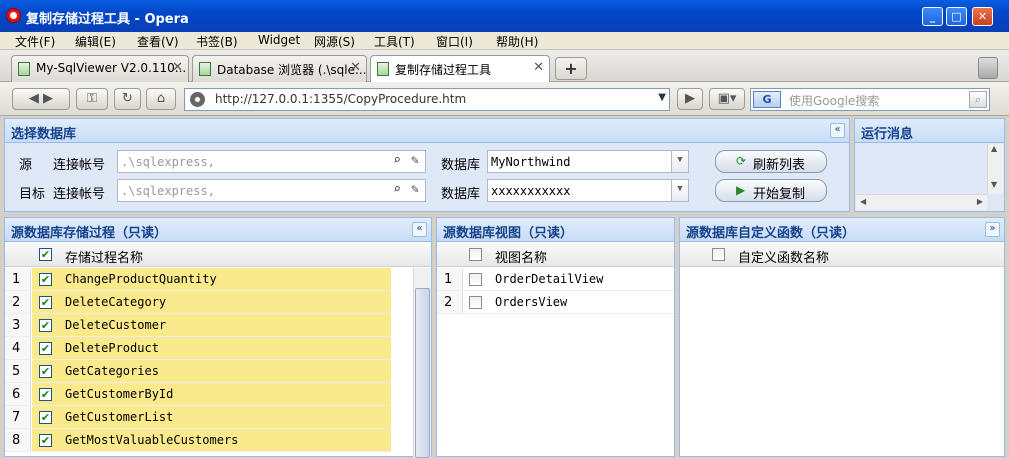  I want to click on table-row: 1 OrderDetailView, so click(555, 279).